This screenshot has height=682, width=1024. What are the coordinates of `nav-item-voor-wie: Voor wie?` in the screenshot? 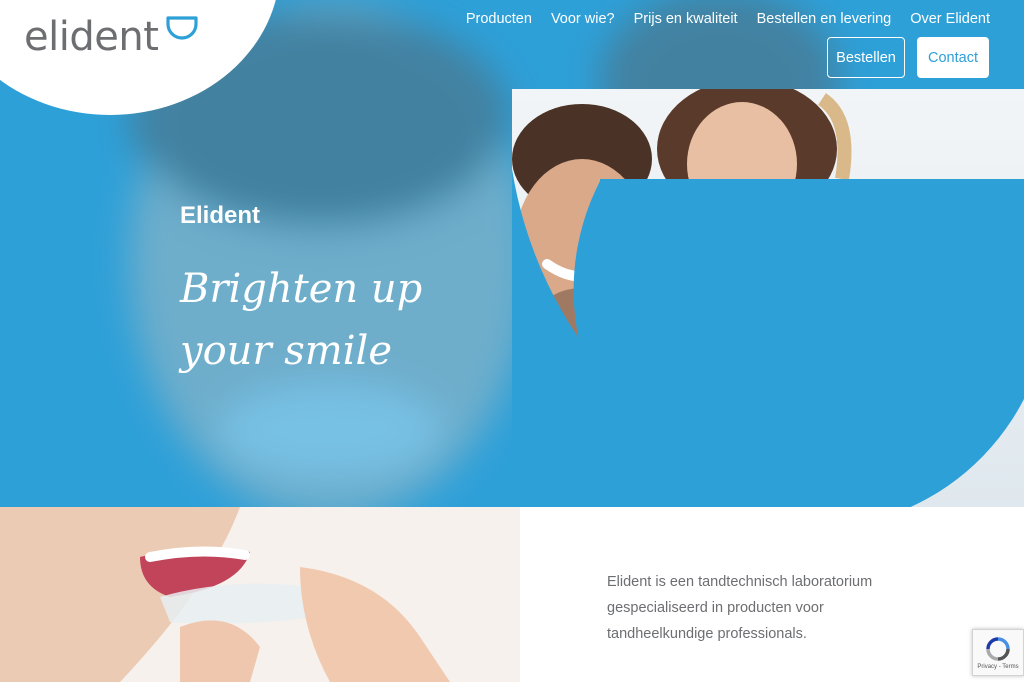 It's located at (583, 19).